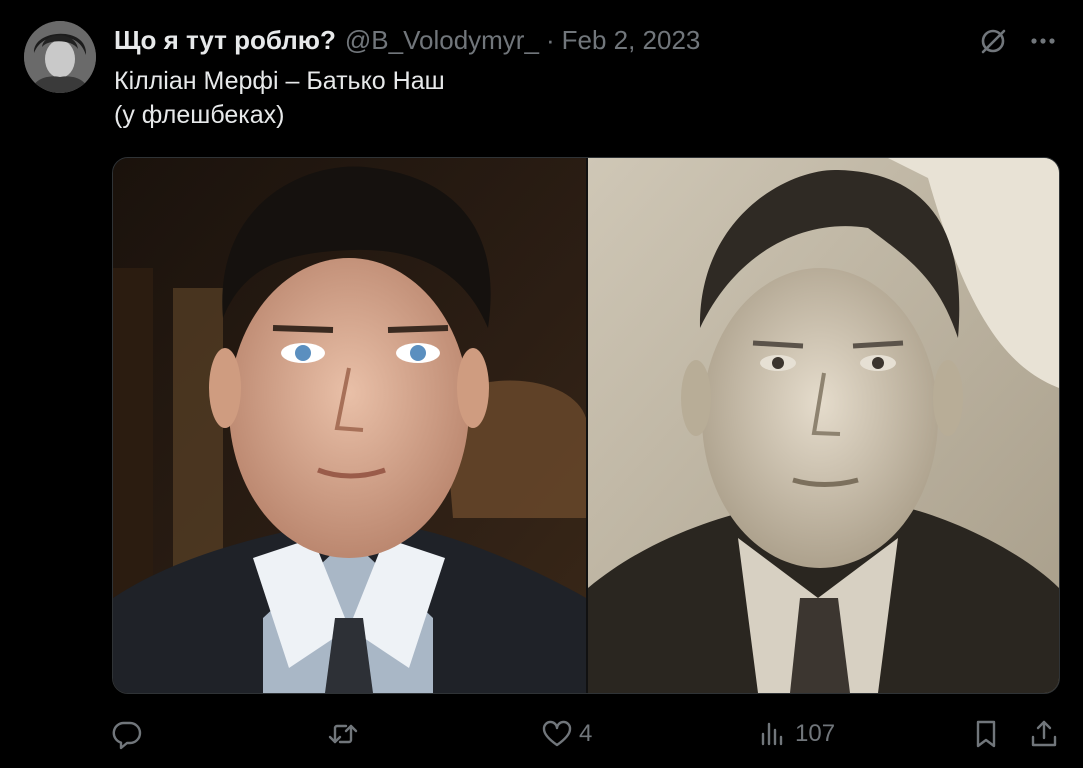 This screenshot has height=768, width=1083. I want to click on tweet-text: Кілліан Мерфі – Батько Наш (у флешбеках), so click(544, 98).